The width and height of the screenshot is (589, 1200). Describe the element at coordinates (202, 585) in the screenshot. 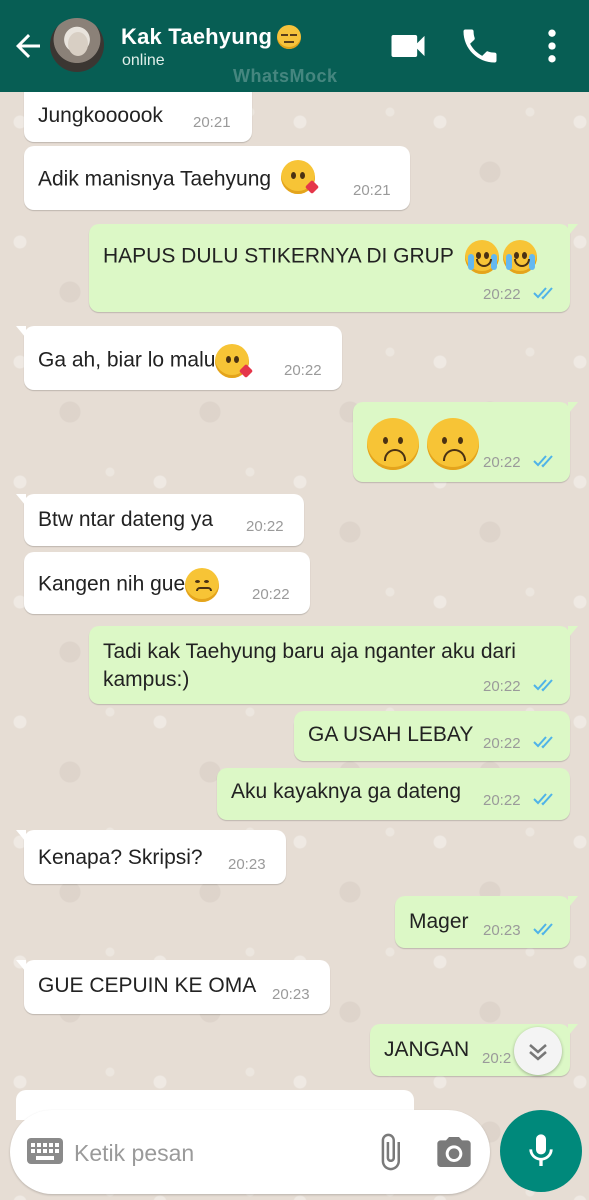

I see `pensive-face-icon` at that location.